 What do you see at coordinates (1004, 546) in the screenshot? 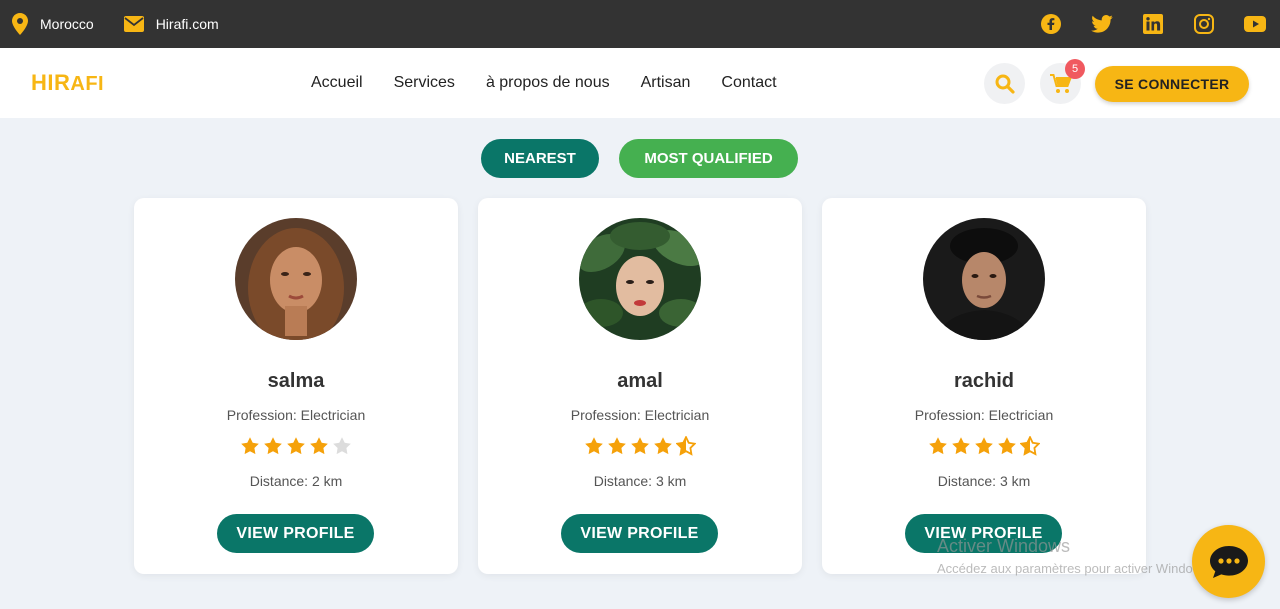
I see `windows-watermark-title: Activer Windows` at bounding box center [1004, 546].